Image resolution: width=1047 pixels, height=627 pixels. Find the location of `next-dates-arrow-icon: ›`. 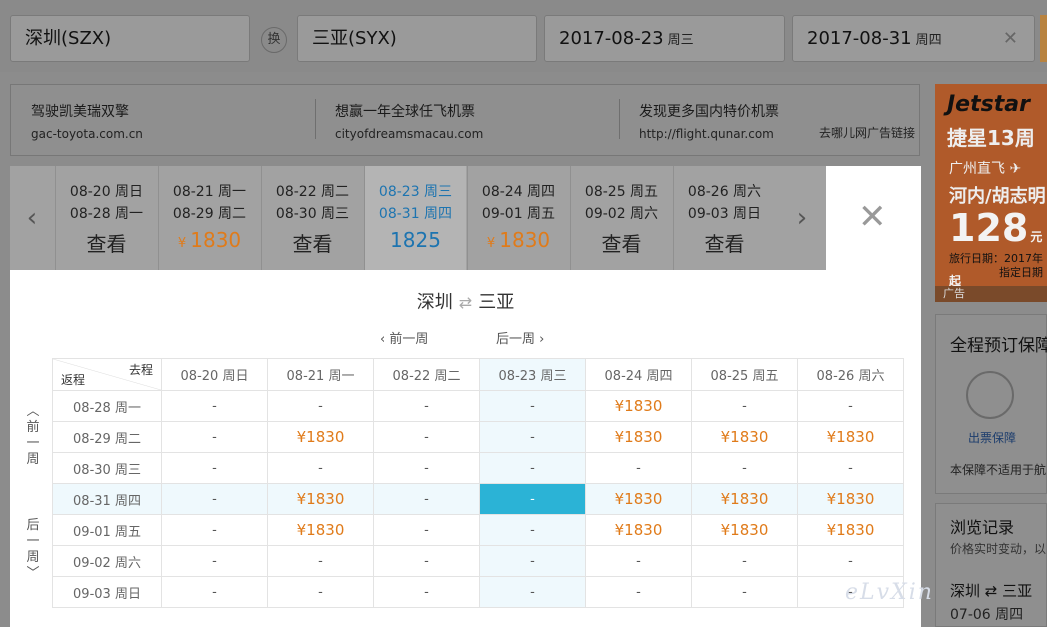

next-dates-arrow-icon: › is located at coordinates (802, 218).